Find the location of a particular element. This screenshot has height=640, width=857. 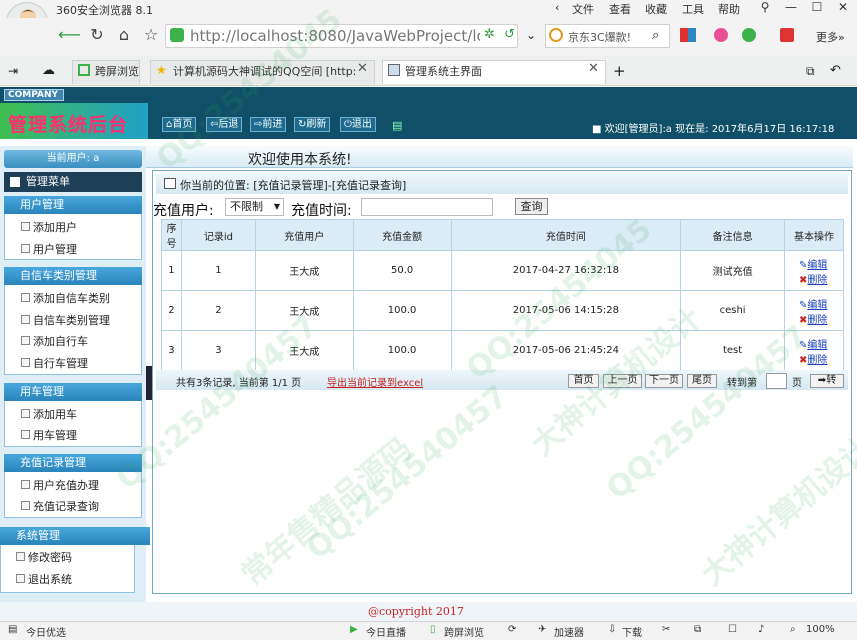

header-toolbar: ⌂首页 ⇦后退 ⇨前进 ↻刷新 ⏻退出 is located at coordinates (273, 124).